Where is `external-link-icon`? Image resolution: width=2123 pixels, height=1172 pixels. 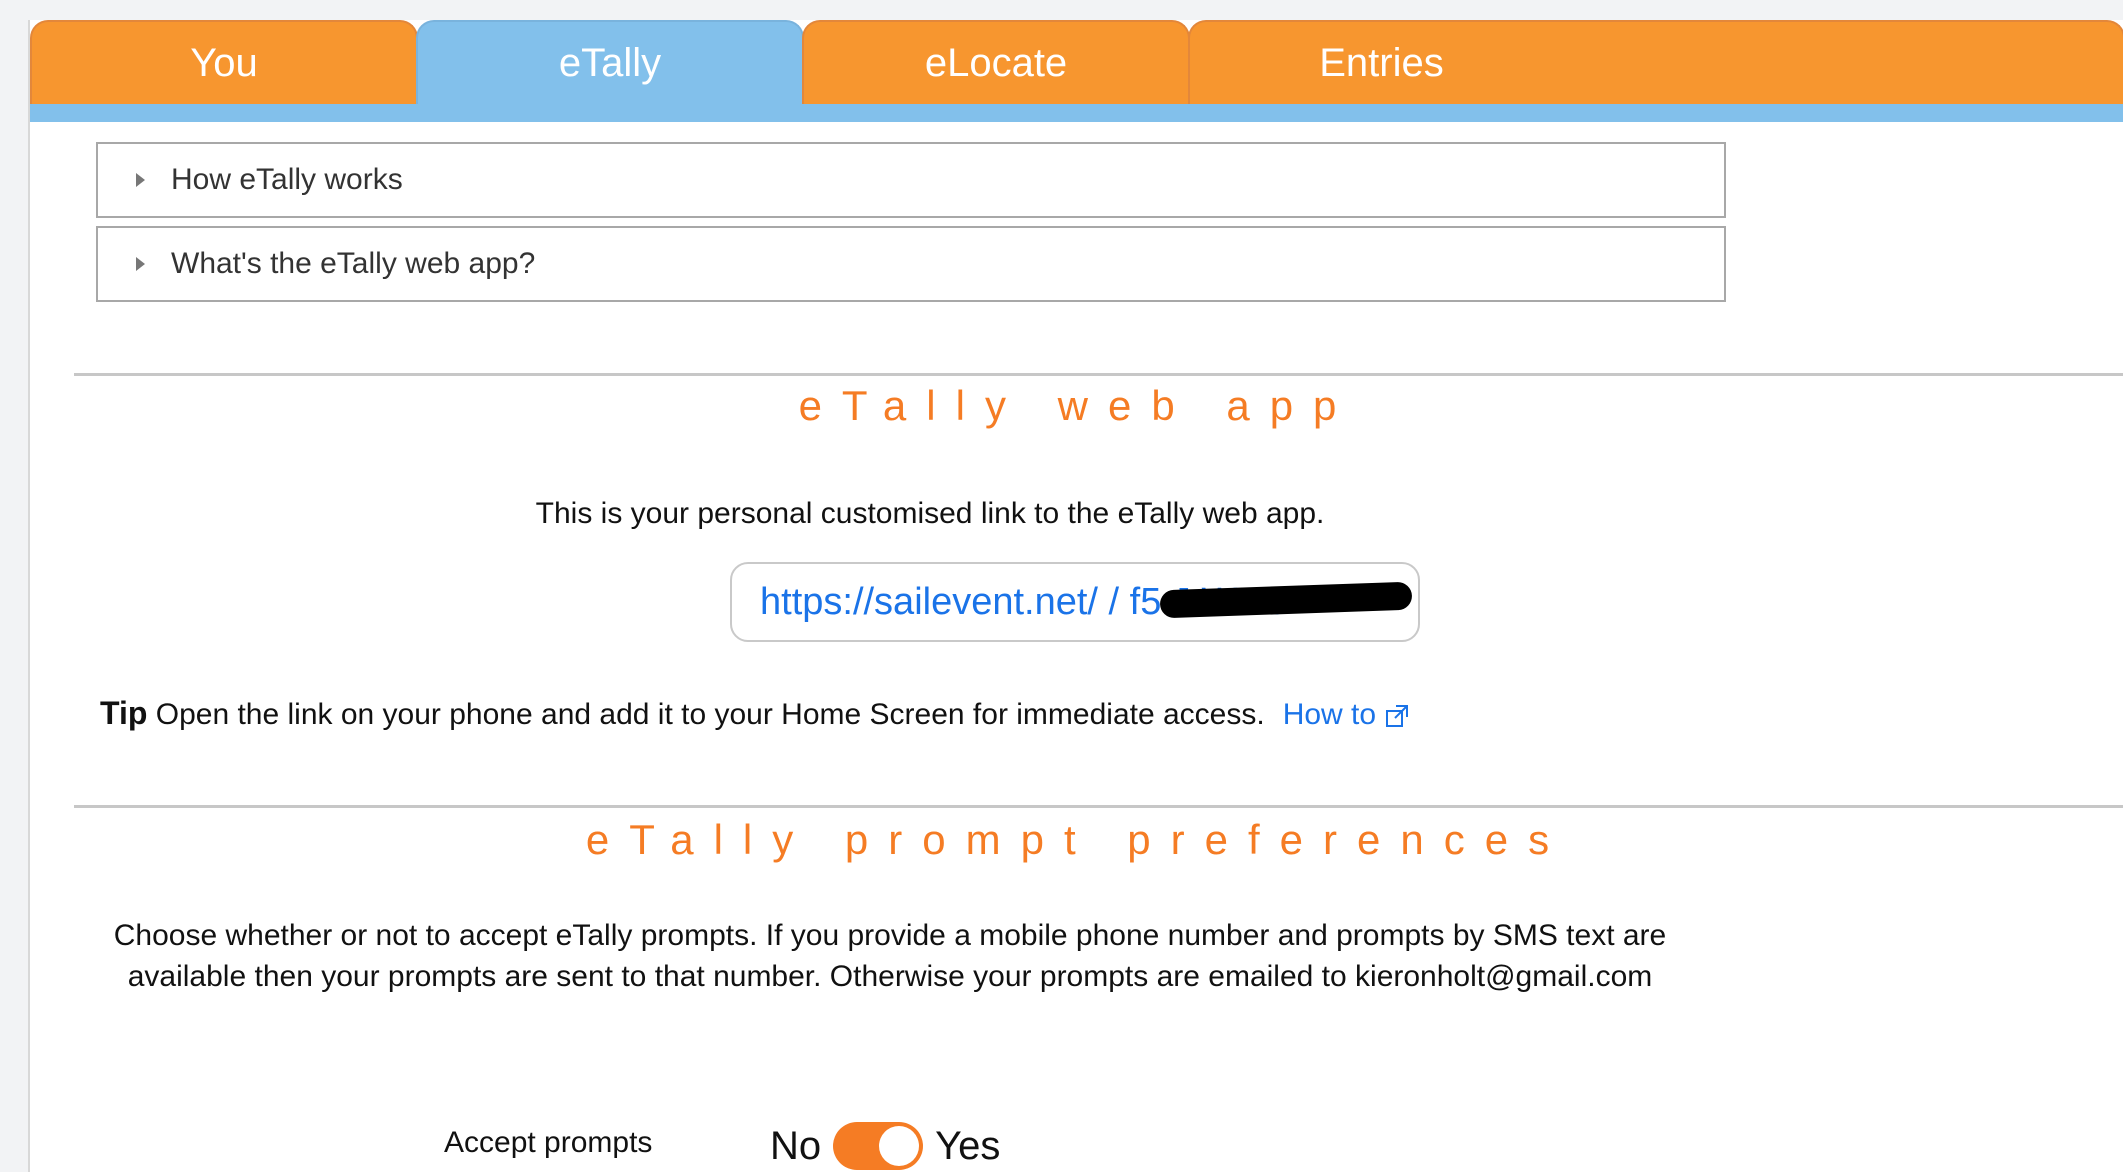
external-link-icon is located at coordinates (1397, 716).